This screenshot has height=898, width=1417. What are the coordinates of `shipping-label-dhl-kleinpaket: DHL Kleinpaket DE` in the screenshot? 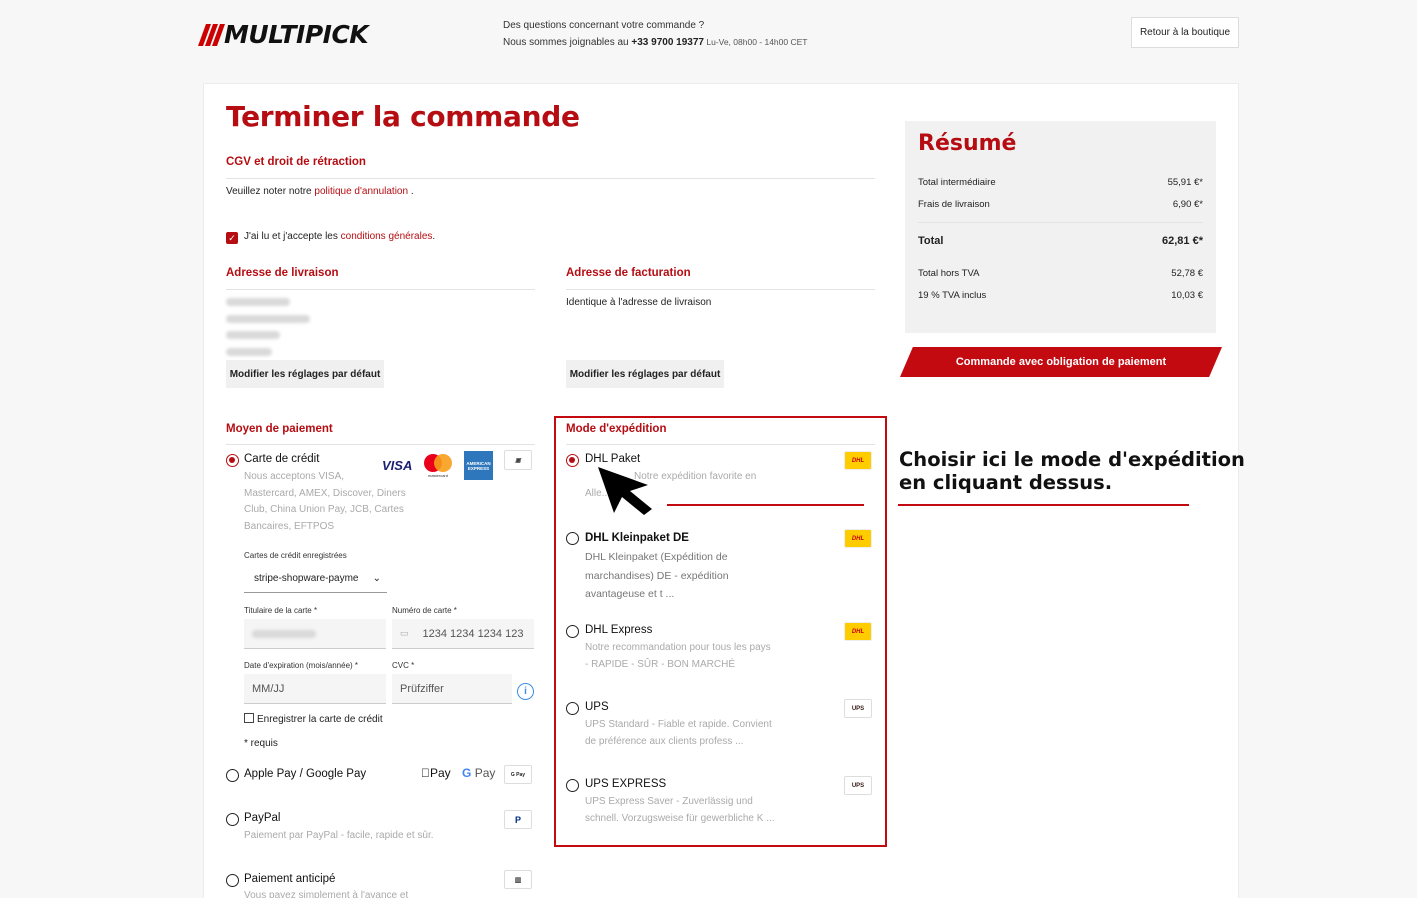 It's located at (637, 538).